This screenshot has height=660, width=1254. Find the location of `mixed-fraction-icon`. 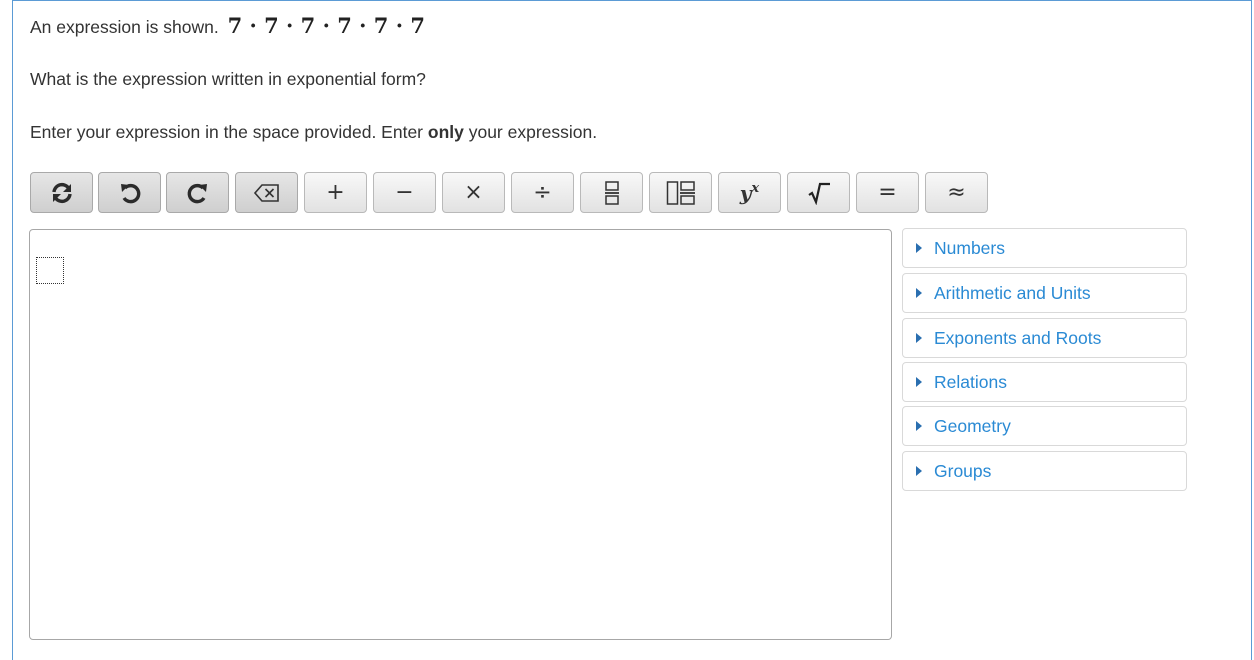

mixed-fraction-icon is located at coordinates (681, 193).